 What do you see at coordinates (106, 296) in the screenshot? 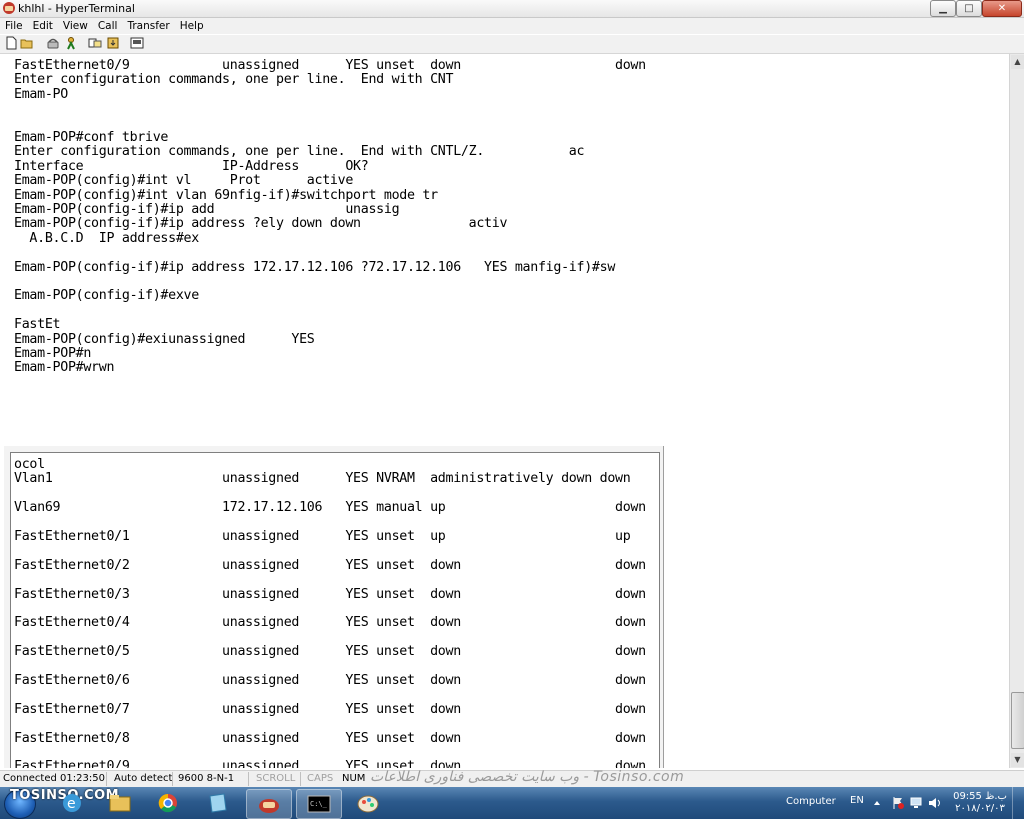
I see `terminal-line: Emam-POP(config-if)#exve` at bounding box center [106, 296].